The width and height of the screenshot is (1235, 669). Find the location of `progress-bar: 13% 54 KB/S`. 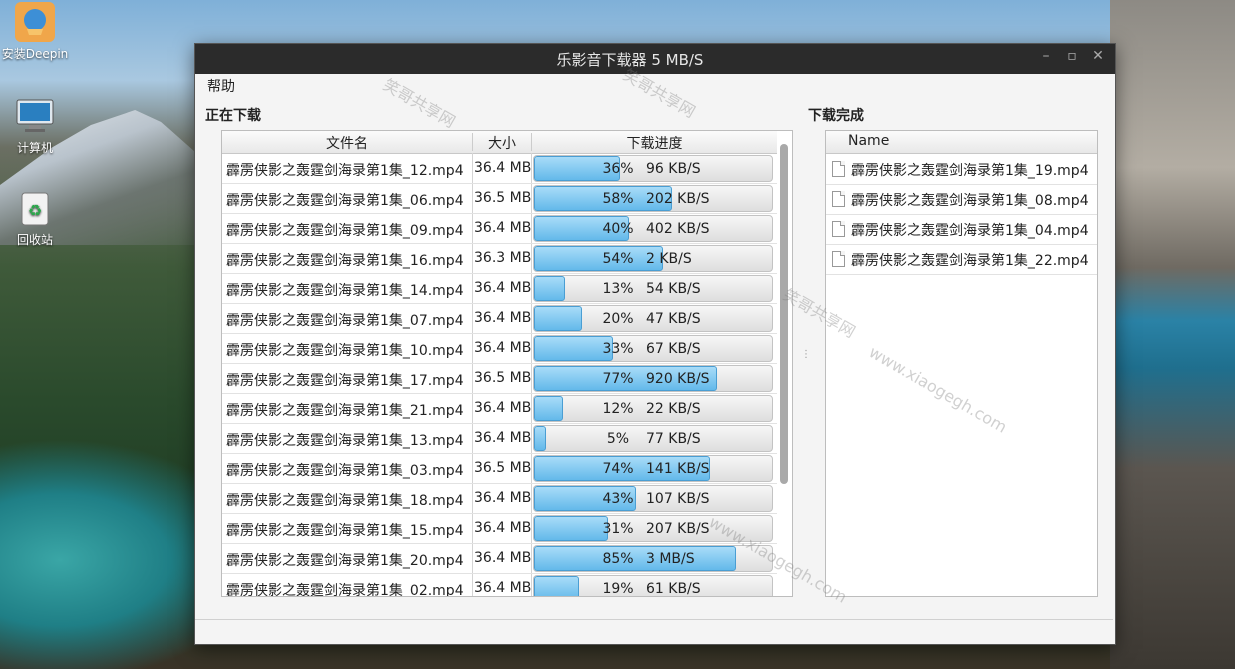

progress-bar: 13% 54 KB/S is located at coordinates (653, 288).